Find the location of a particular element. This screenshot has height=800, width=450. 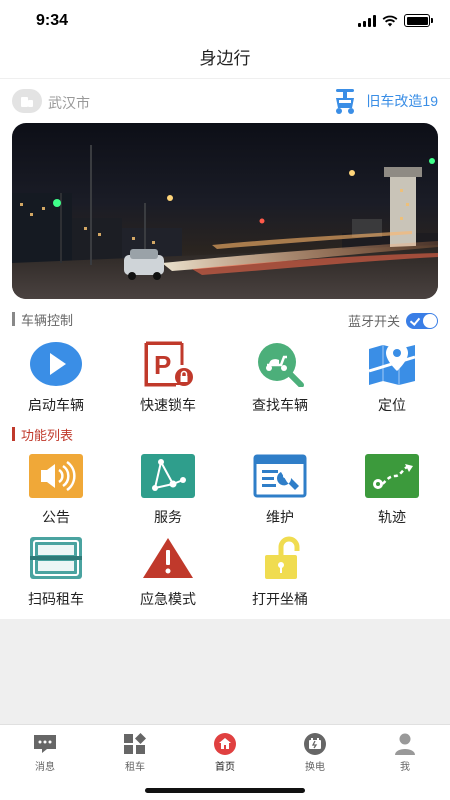

battery-icon is located at coordinates (418, 20).